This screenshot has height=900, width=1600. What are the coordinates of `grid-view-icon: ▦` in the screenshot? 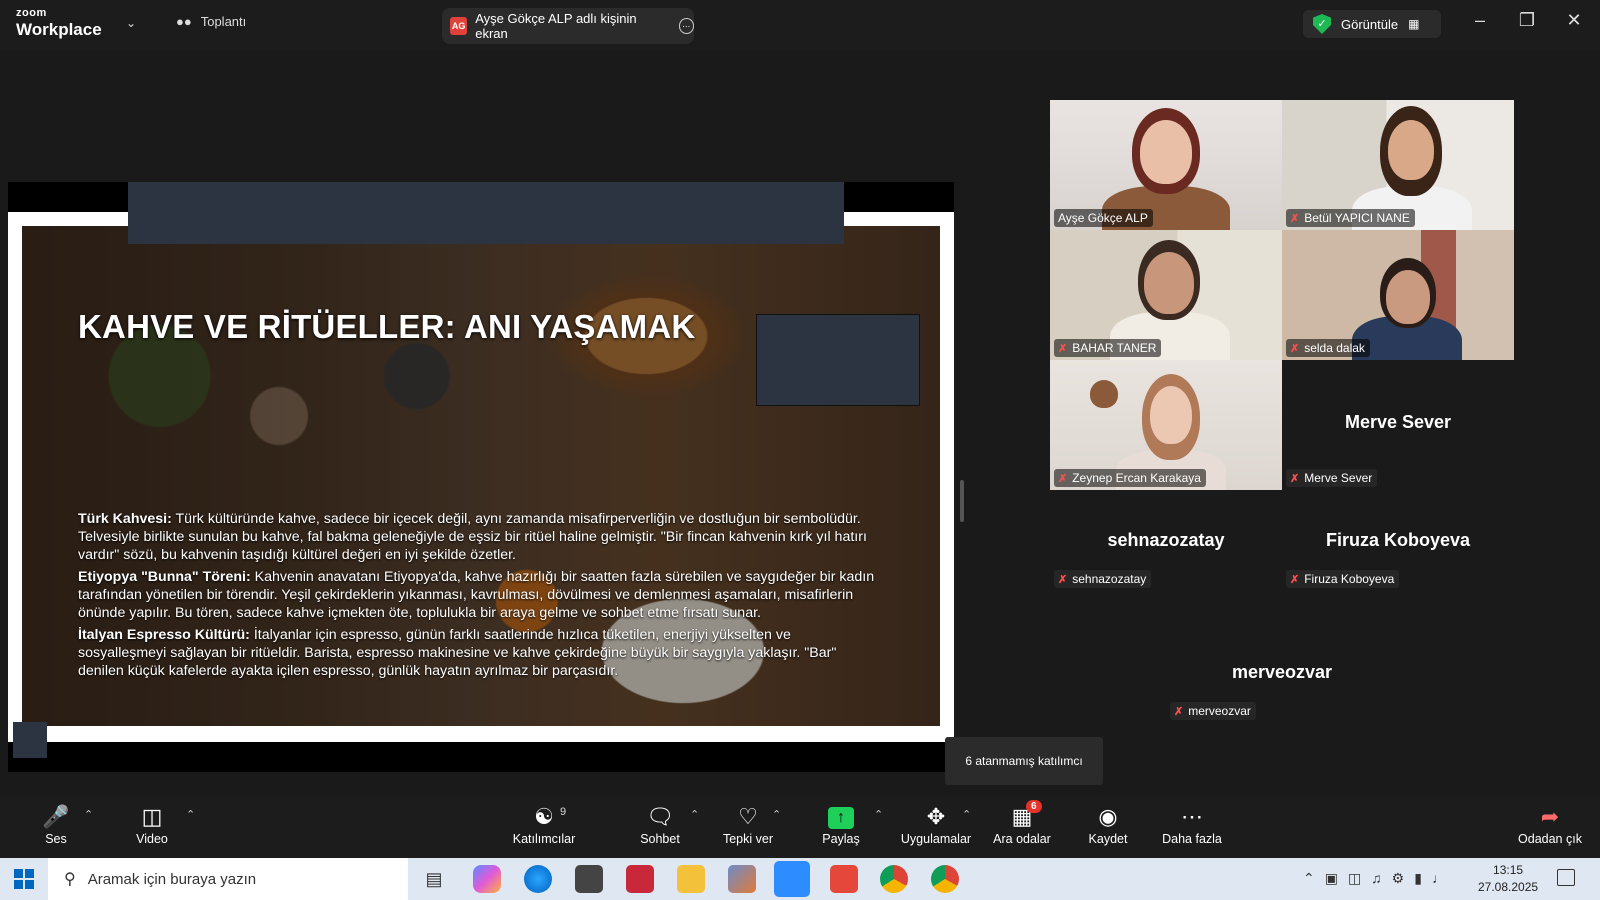 It's located at (1414, 24).